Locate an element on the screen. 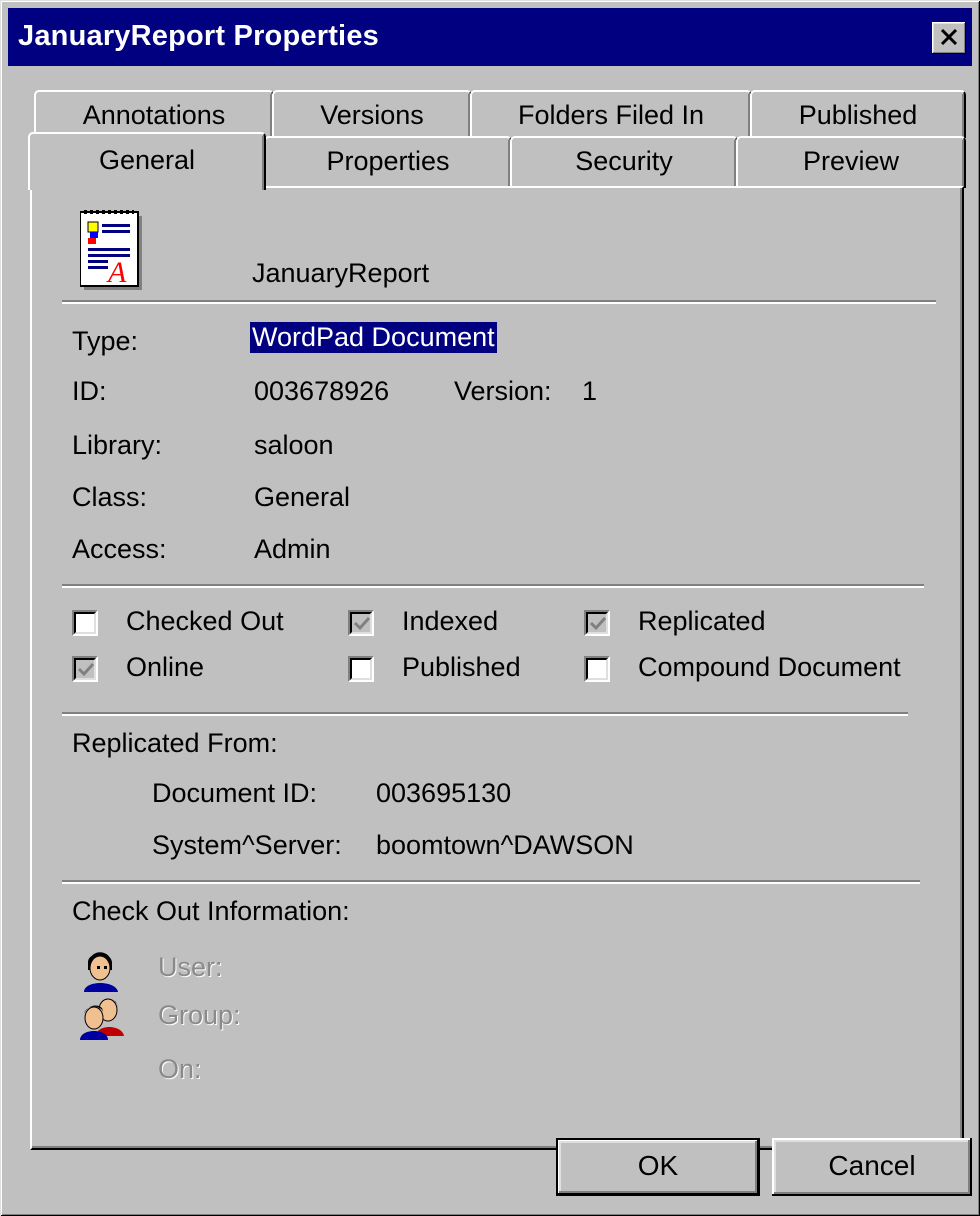  tab-label: General is located at coordinates (147, 160).